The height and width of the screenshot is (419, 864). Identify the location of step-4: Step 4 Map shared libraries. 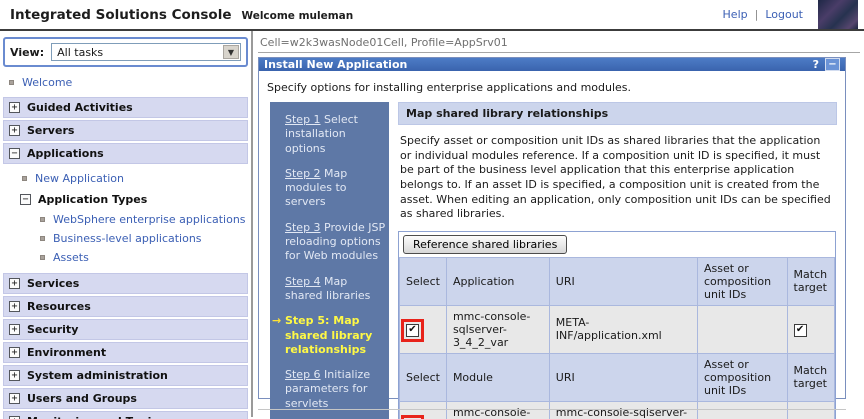
(329, 289).